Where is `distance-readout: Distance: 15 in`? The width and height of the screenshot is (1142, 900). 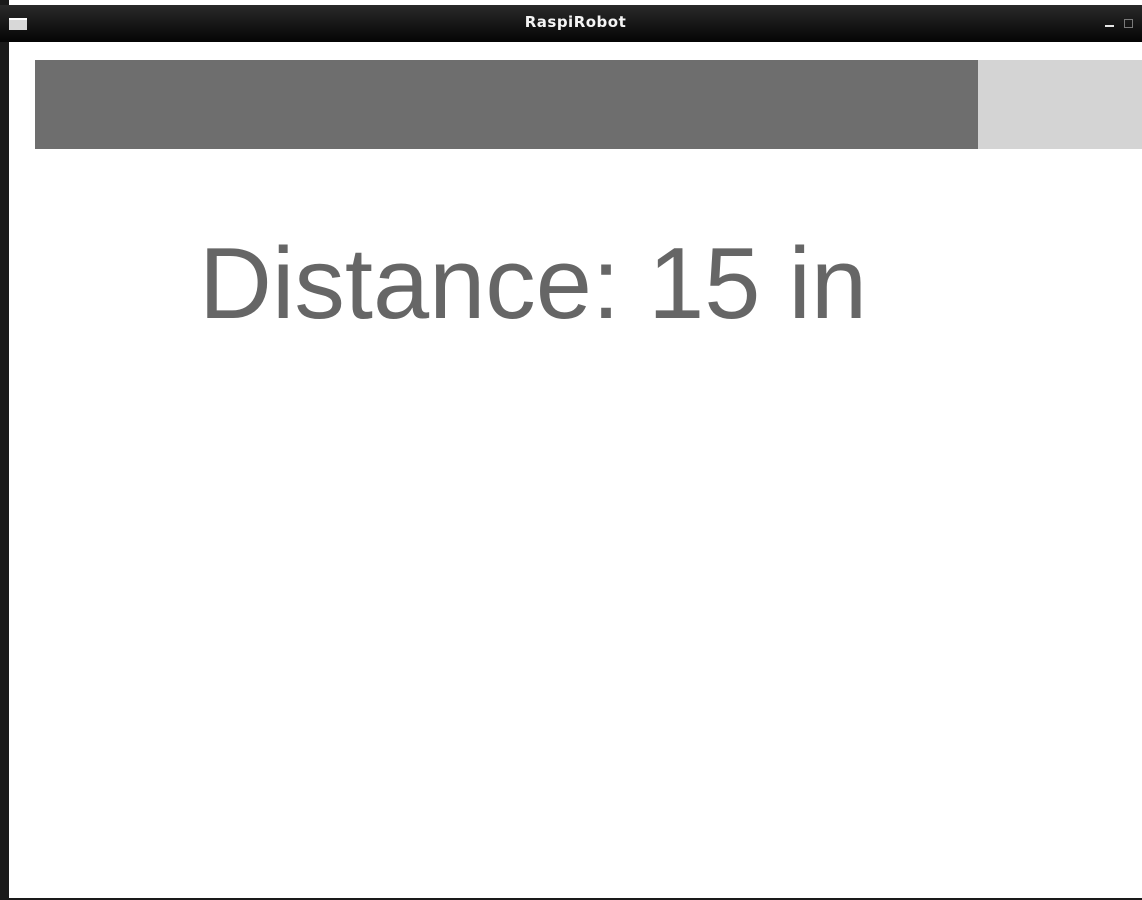 distance-readout: Distance: 15 in is located at coordinates (533, 284).